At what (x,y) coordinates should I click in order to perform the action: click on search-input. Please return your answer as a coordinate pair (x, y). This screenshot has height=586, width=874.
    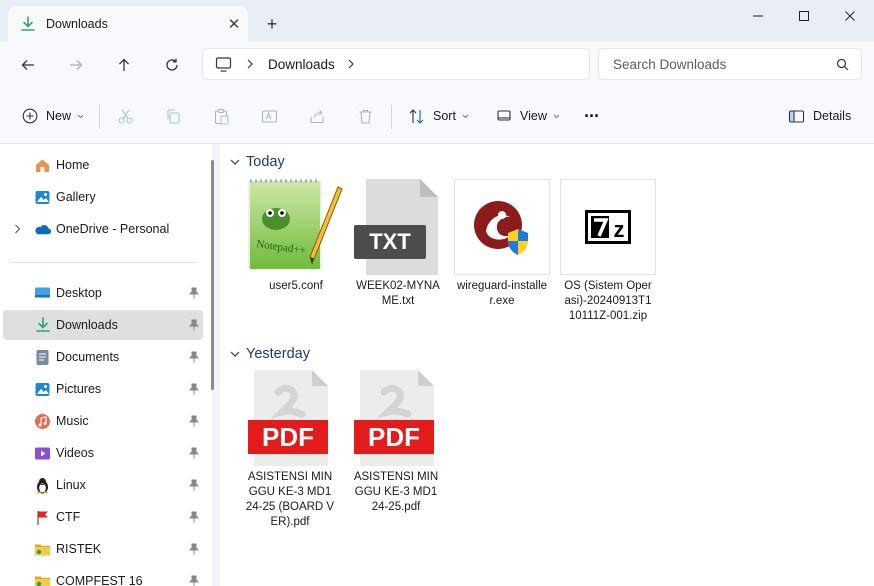
    Looking at the image, I should click on (713, 64).